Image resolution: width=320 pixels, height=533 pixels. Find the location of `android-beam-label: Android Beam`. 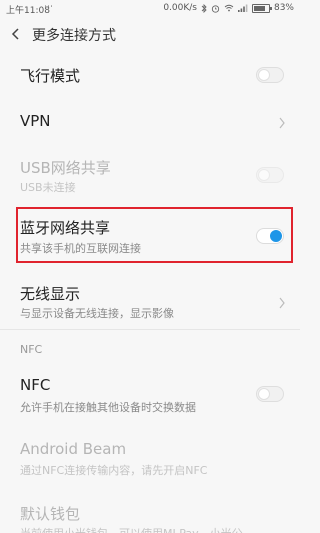

android-beam-label: Android Beam is located at coordinates (73, 449).